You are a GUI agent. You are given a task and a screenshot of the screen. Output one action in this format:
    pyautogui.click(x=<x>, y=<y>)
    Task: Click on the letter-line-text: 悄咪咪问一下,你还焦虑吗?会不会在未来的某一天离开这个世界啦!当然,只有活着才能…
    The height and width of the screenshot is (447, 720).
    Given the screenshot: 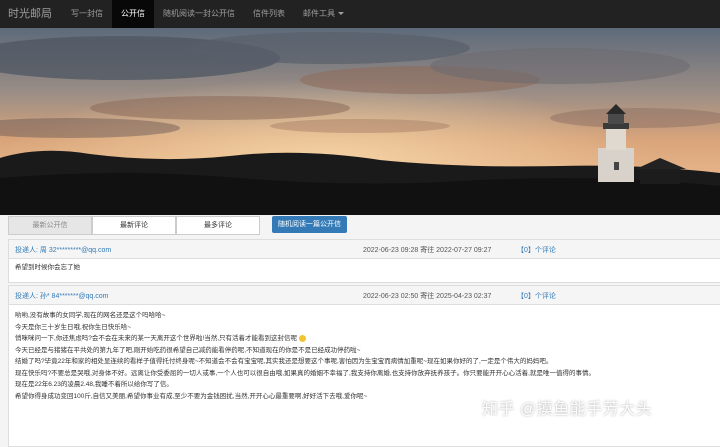 What is the action you would take?
    pyautogui.click(x=156, y=338)
    